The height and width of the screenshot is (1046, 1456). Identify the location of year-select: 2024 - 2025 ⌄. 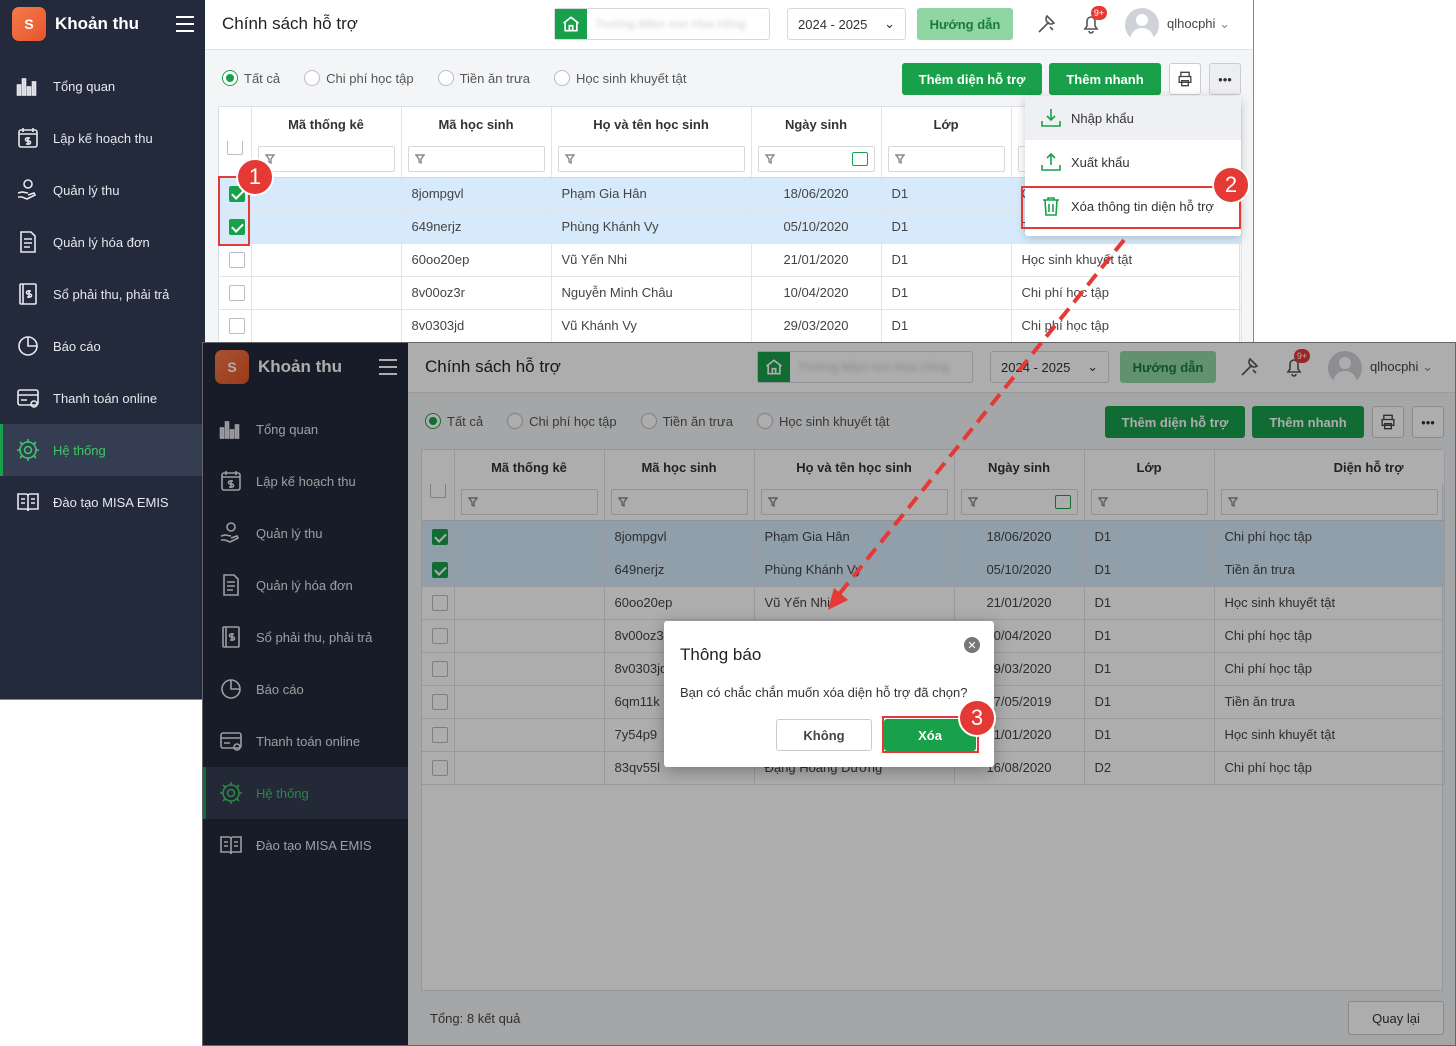
(846, 24).